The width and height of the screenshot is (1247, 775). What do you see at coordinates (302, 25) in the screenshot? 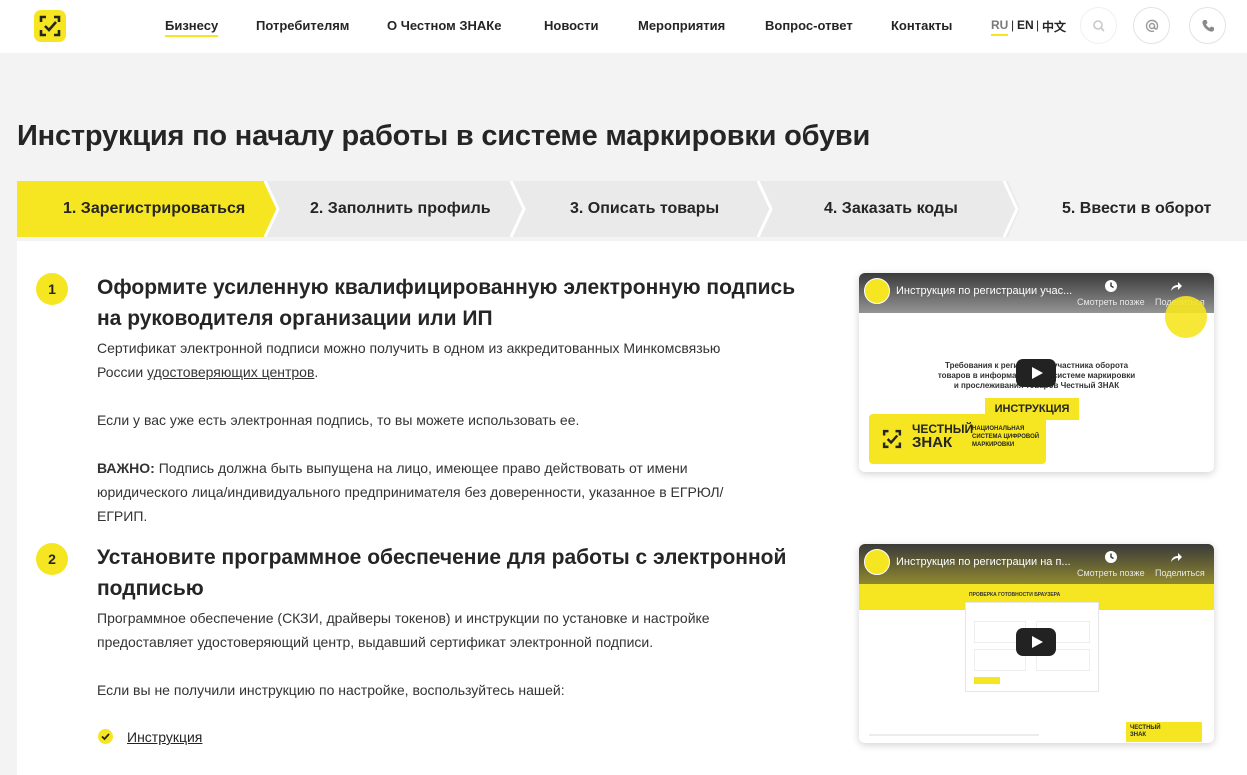
I see `nav-consumers: Потребителям` at bounding box center [302, 25].